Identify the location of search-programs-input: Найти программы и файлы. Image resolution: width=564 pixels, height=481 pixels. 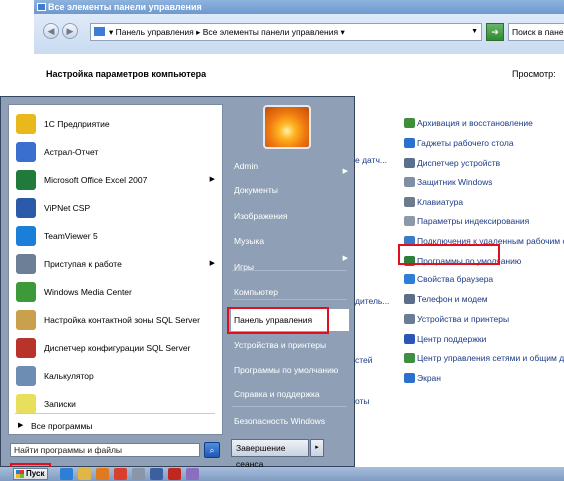
(105, 450).